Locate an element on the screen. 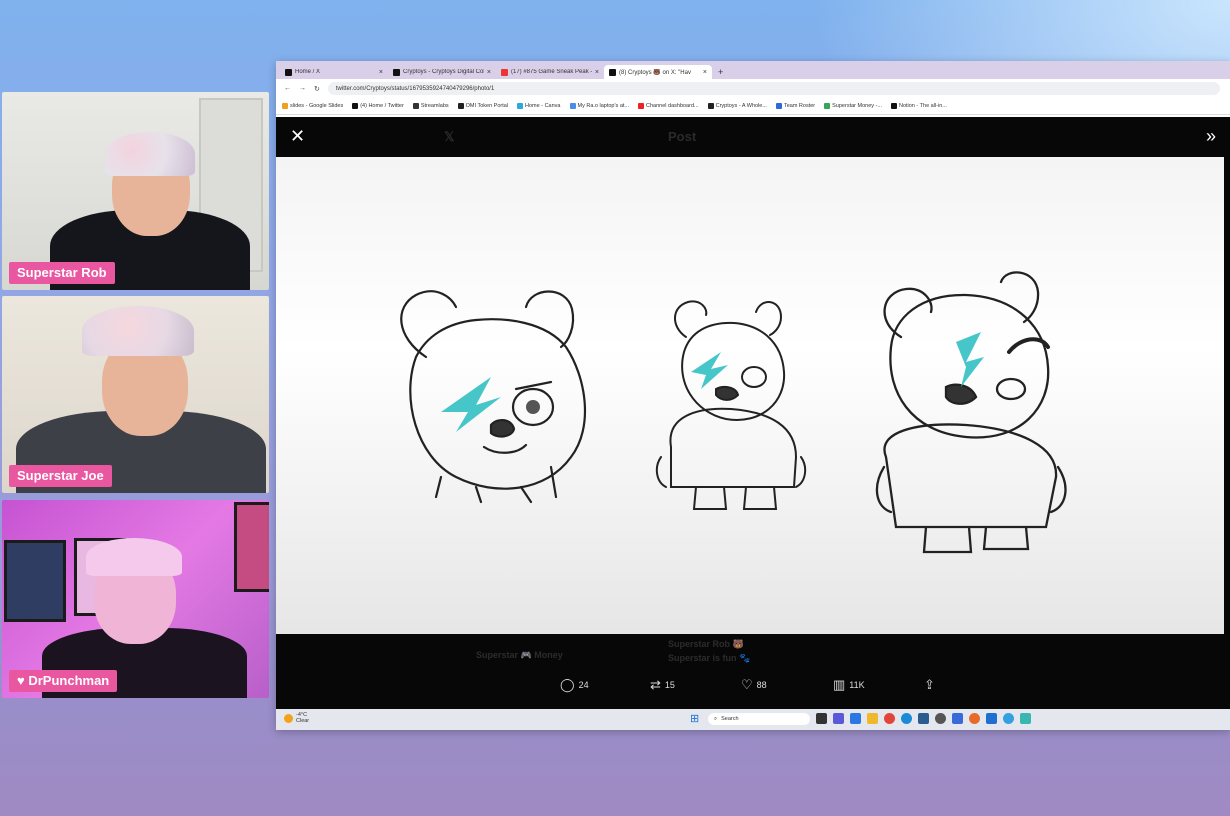 The image size is (1230, 816). tab-title: Home / X is located at coordinates (308, 72).